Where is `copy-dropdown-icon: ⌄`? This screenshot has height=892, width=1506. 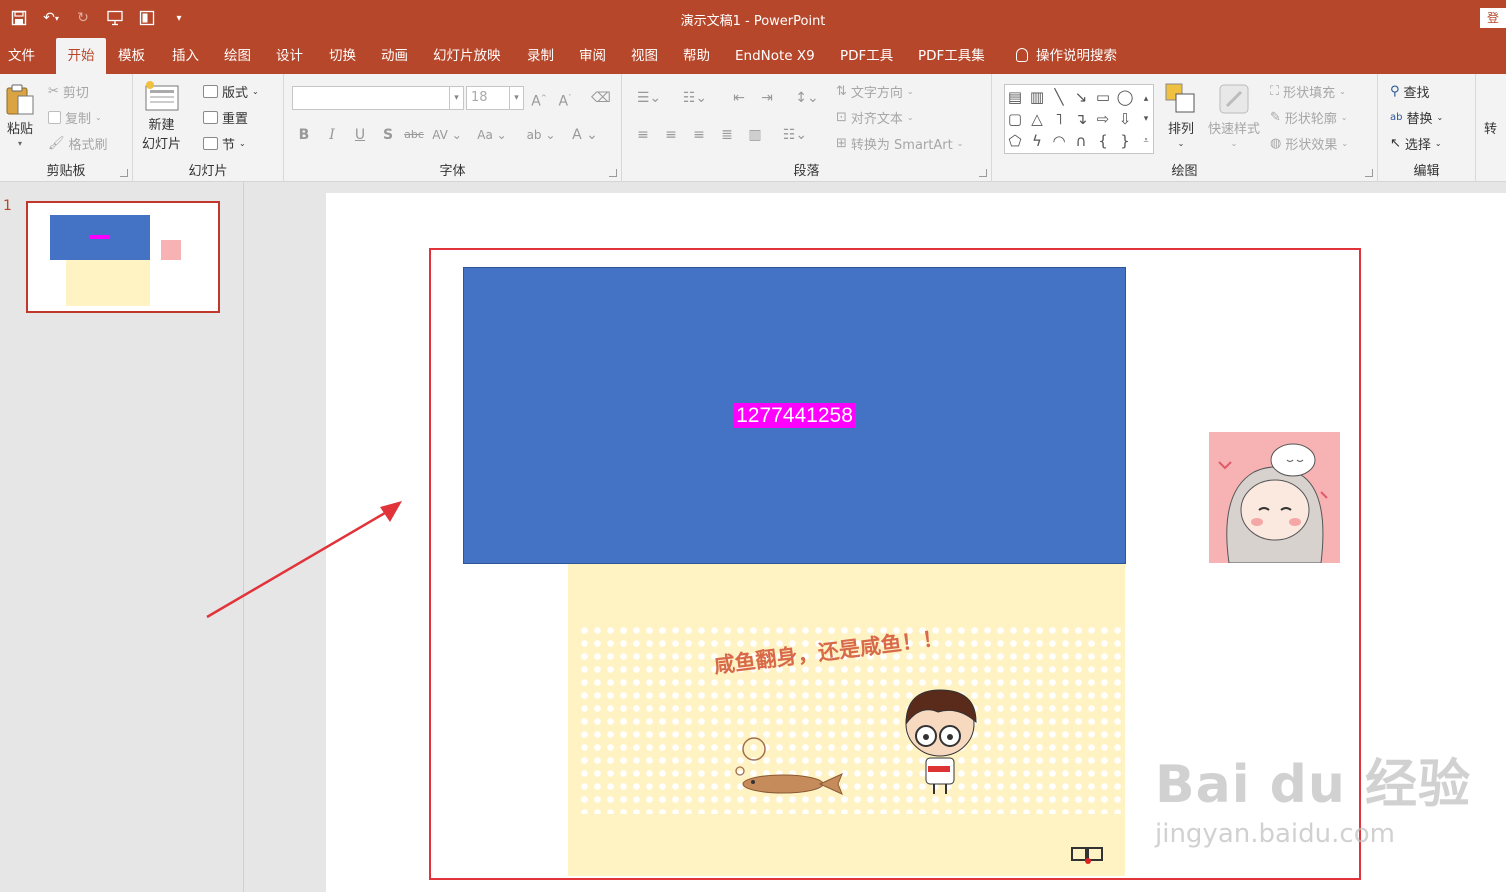 copy-dropdown-icon: ⌄ is located at coordinates (98, 117).